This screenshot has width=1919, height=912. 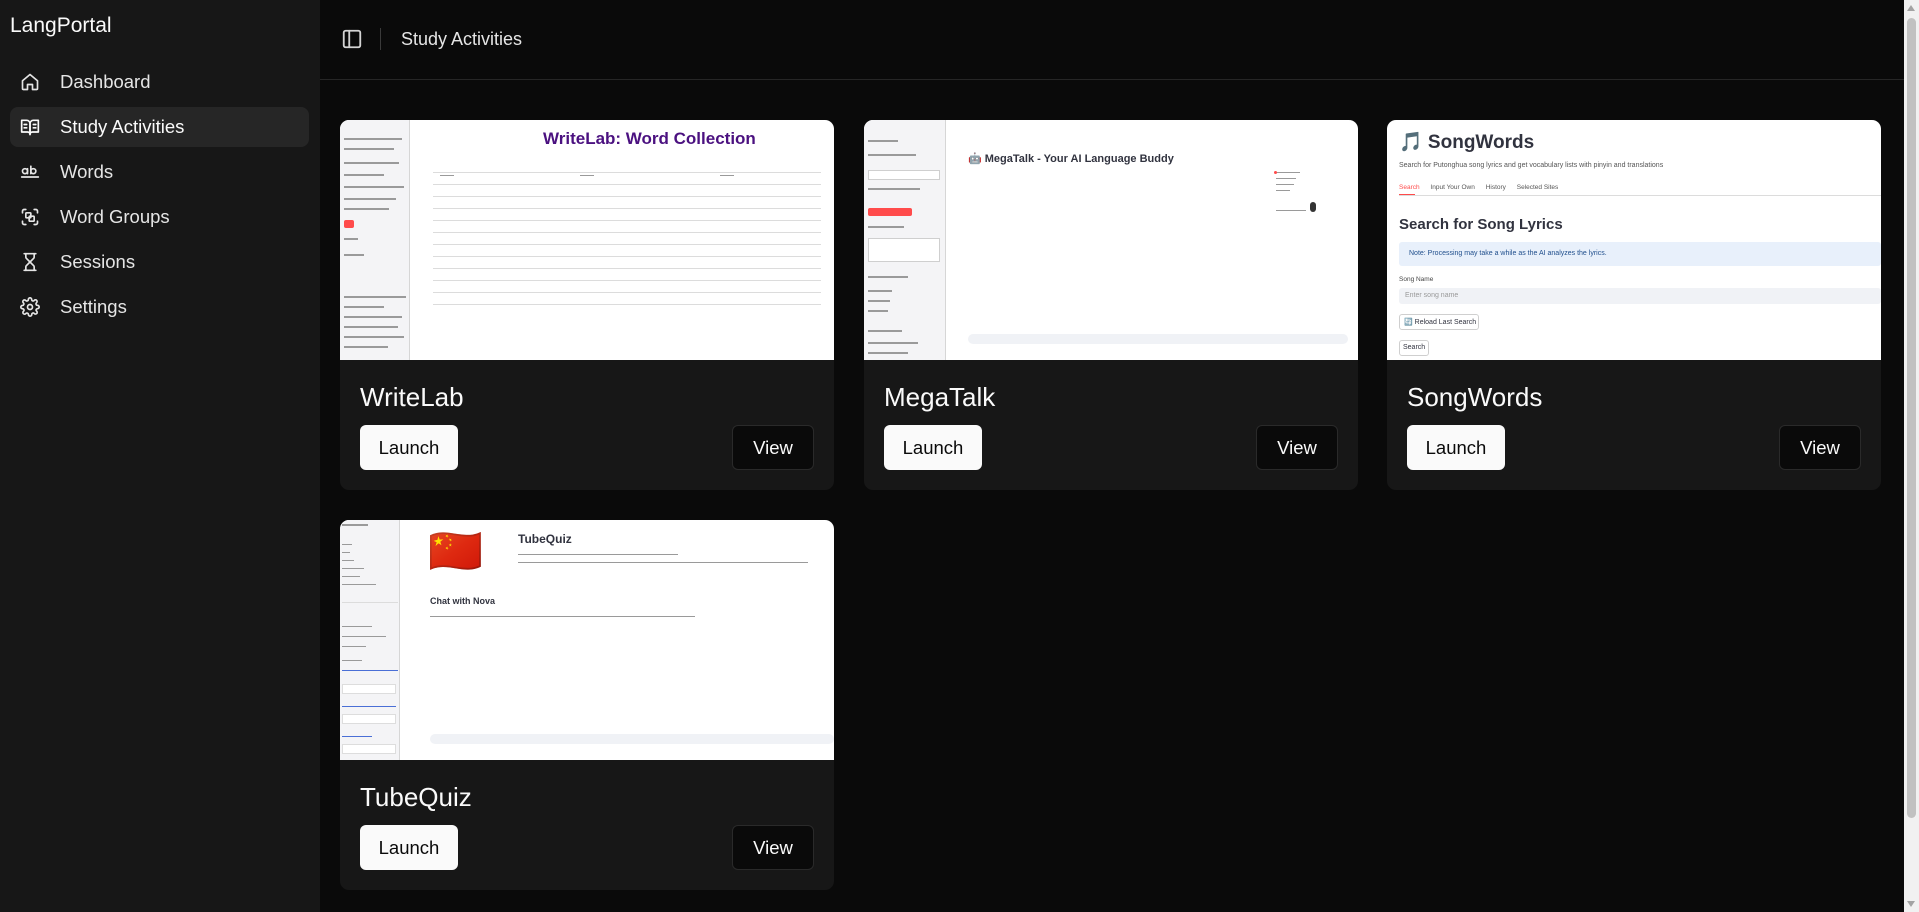 What do you see at coordinates (93, 306) in the screenshot?
I see `sidebar-item-label: Settings` at bounding box center [93, 306].